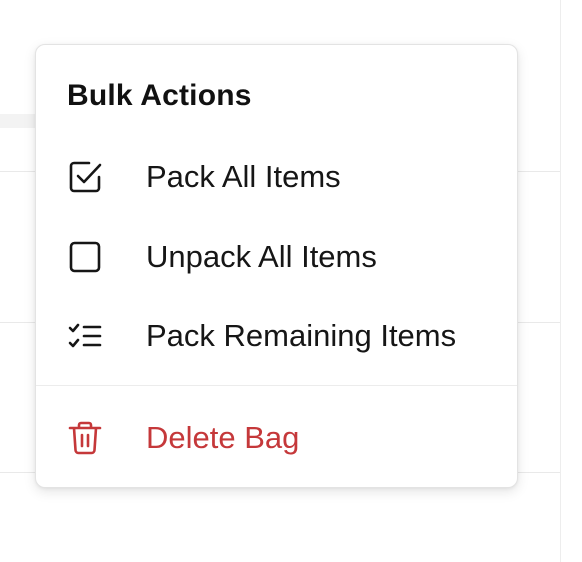  What do you see at coordinates (85, 177) in the screenshot?
I see `checkbox-checked-icon` at bounding box center [85, 177].